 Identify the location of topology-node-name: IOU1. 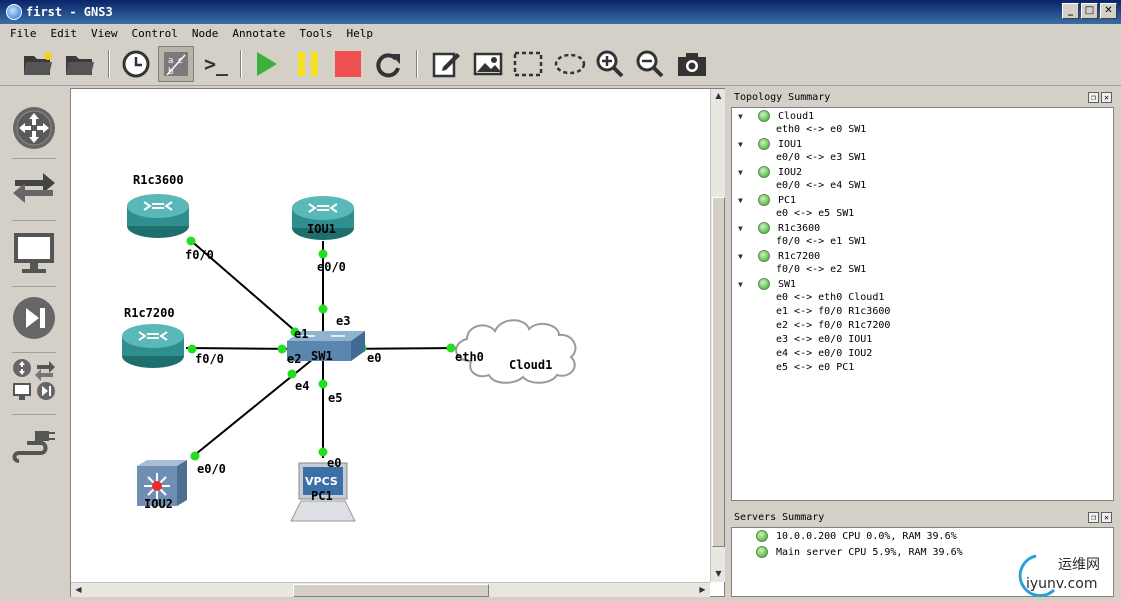
(790, 144).